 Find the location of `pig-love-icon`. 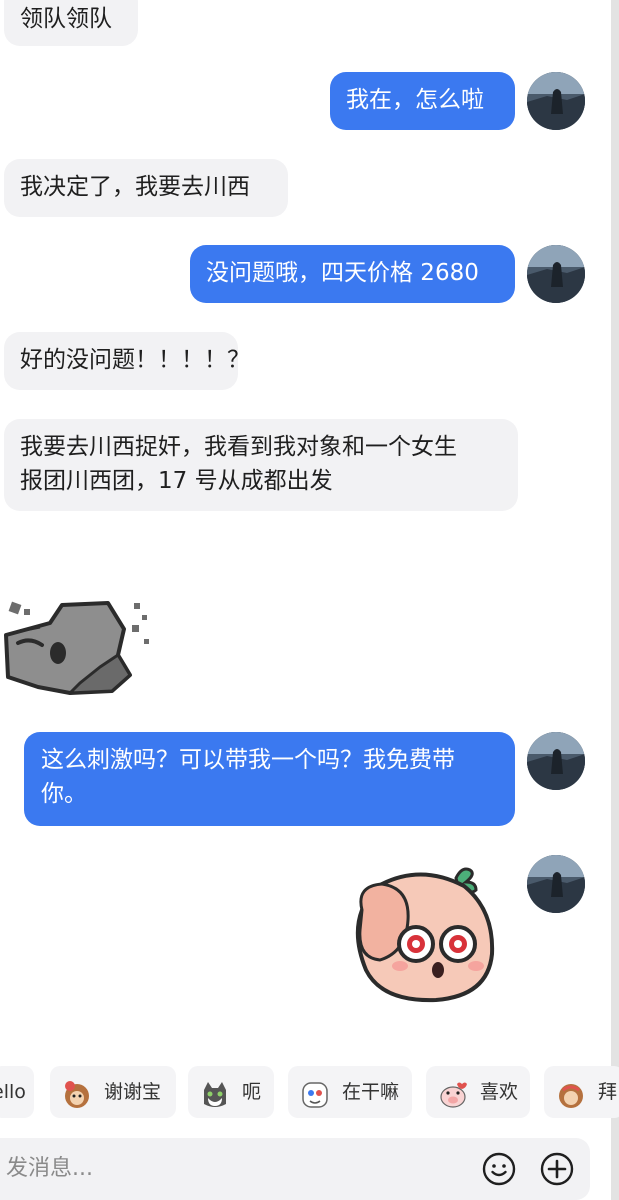

pig-love-icon is located at coordinates (453, 1093).